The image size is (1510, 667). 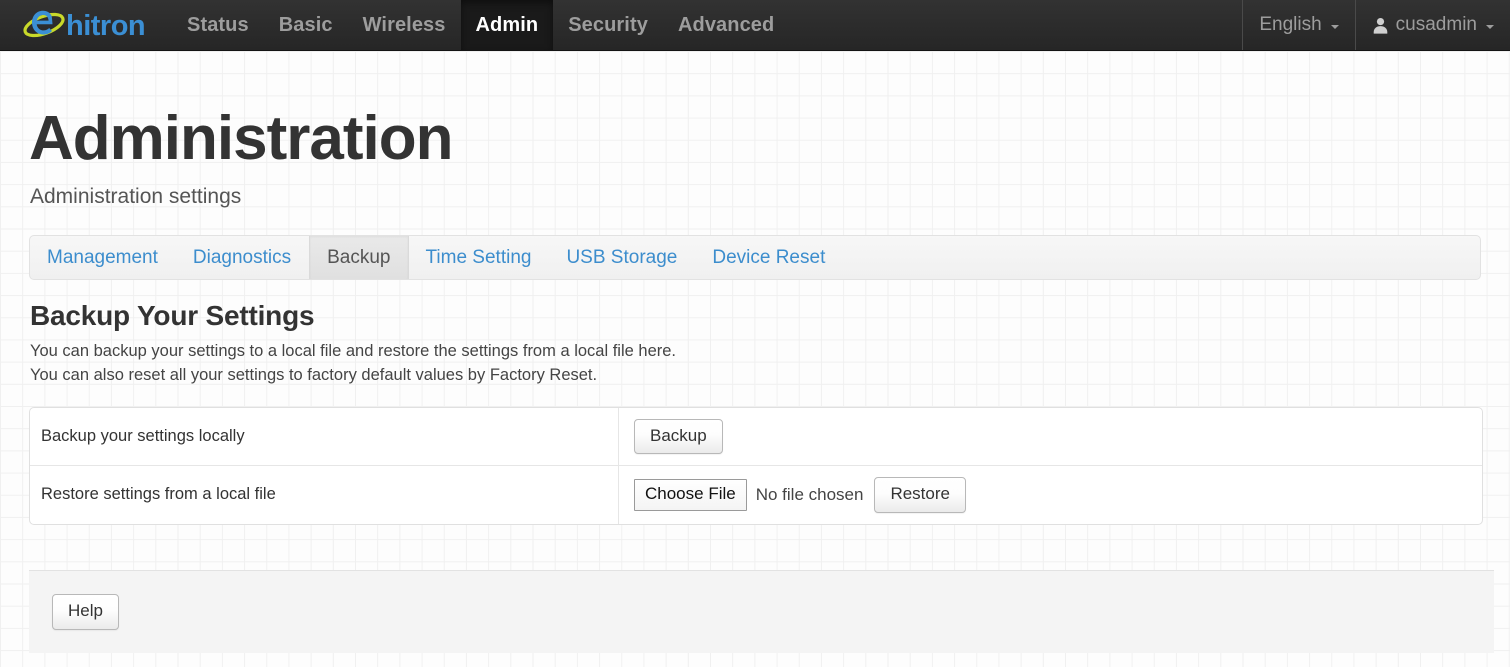 I want to click on navbar-right: English cusadmin, so click(x=1376, y=25).